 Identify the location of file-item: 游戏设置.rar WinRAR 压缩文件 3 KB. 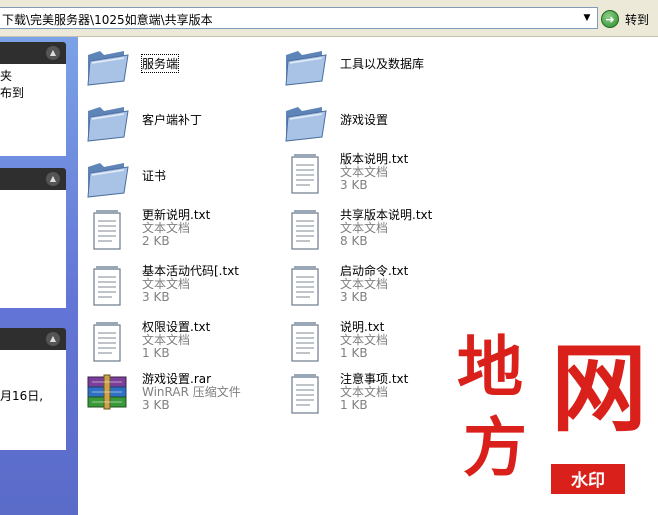
(179, 397).